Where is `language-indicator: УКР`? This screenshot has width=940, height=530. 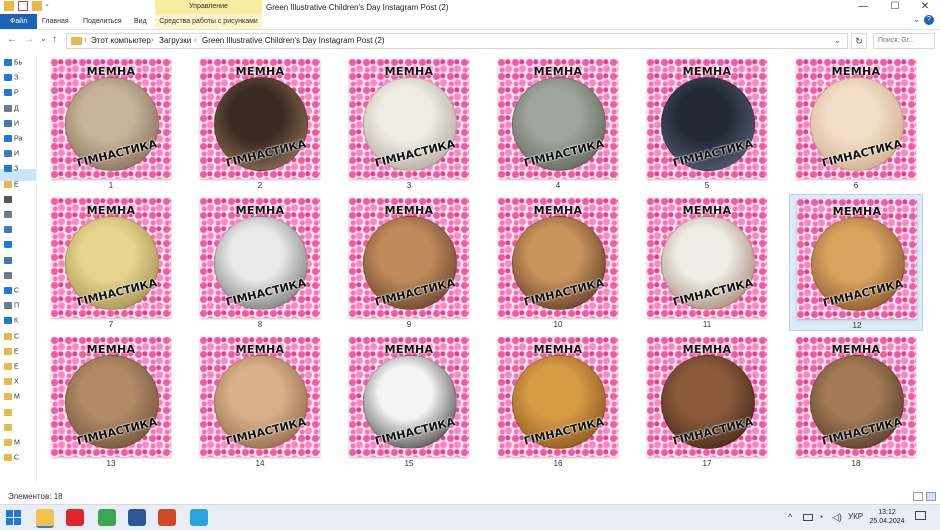 language-indicator: УКР is located at coordinates (855, 516).